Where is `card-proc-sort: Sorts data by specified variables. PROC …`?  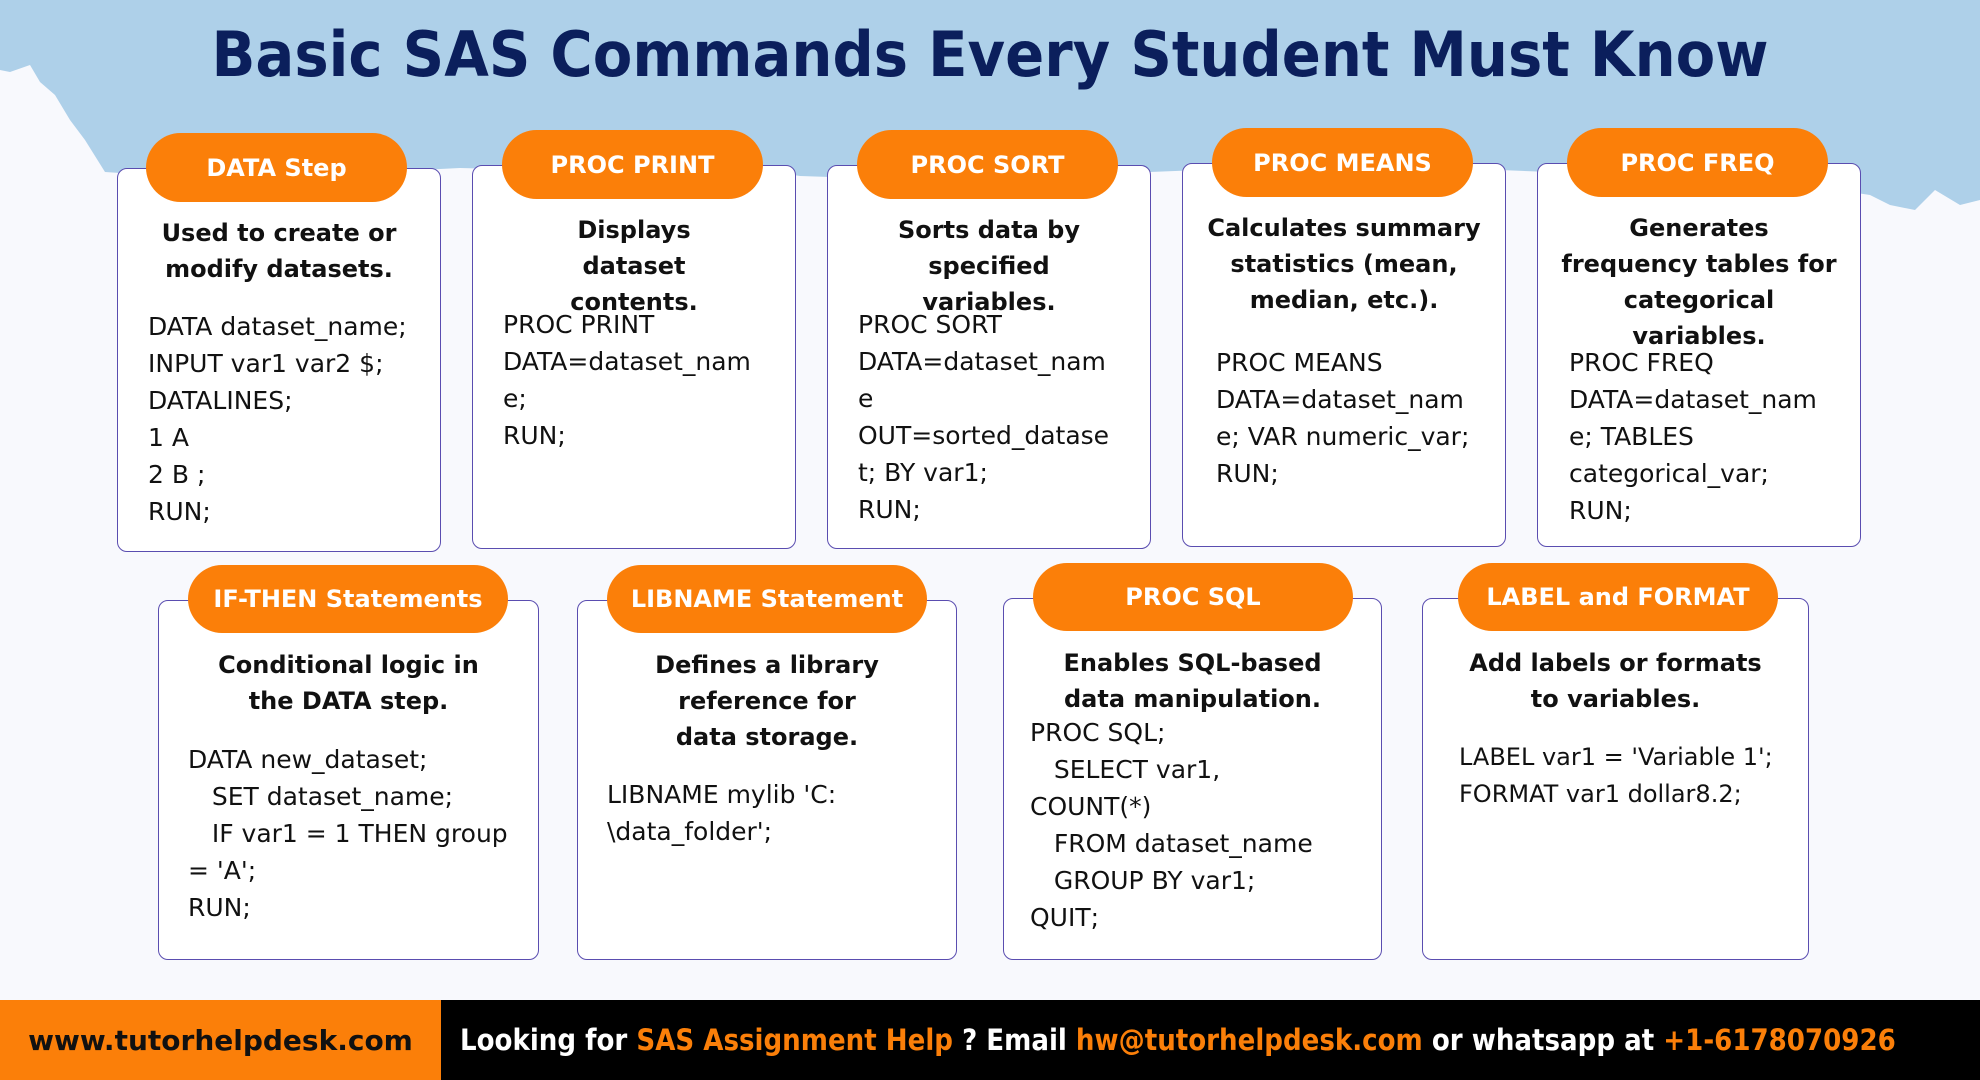 card-proc-sort: Sorts data by specified variables. PROC … is located at coordinates (989, 357).